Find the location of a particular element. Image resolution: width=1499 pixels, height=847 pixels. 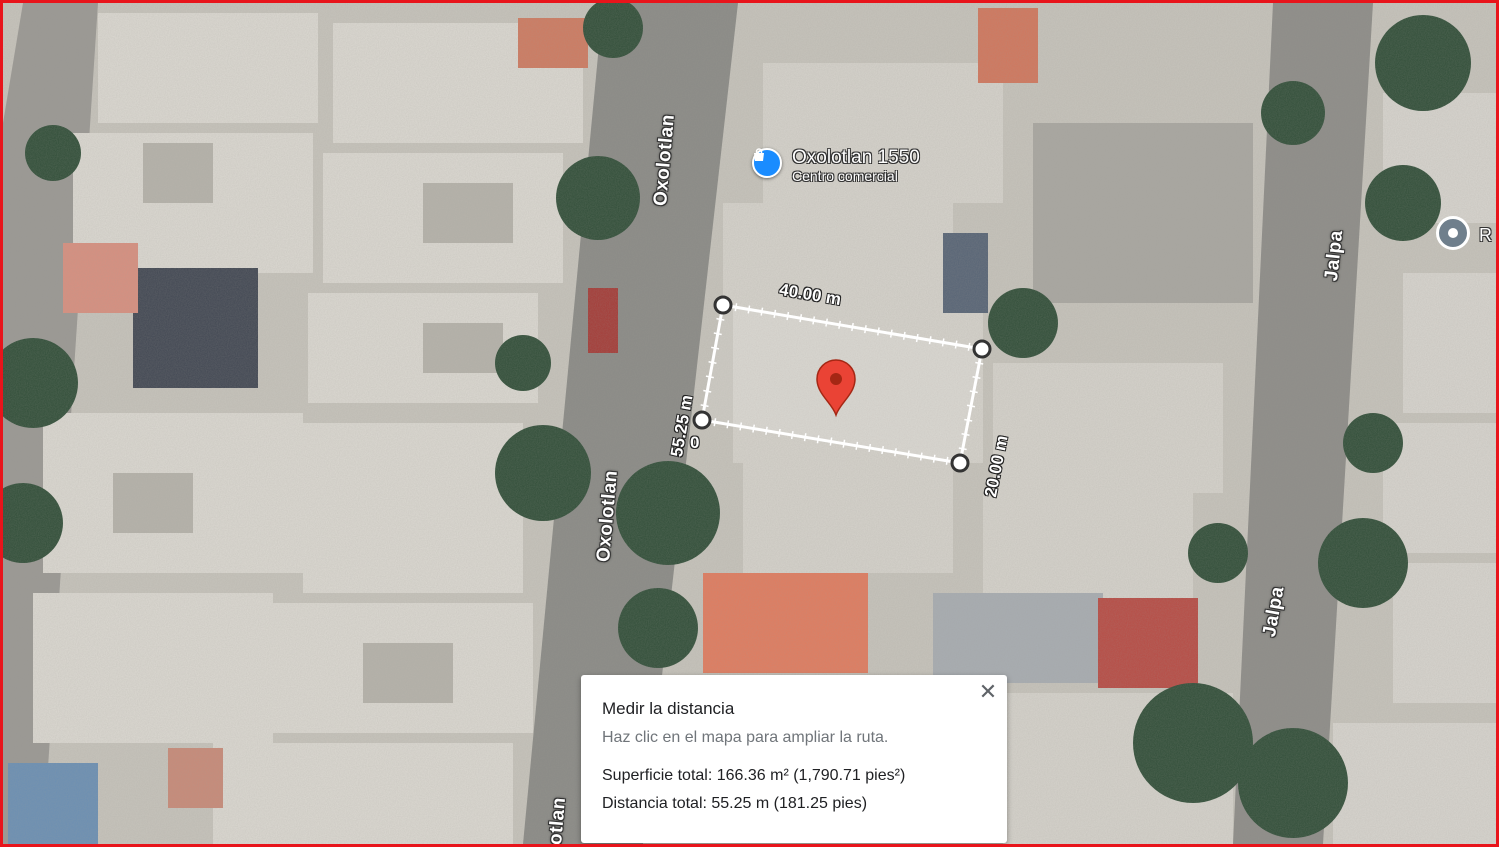

poi-category: Centro comercial is located at coordinates (845, 176).